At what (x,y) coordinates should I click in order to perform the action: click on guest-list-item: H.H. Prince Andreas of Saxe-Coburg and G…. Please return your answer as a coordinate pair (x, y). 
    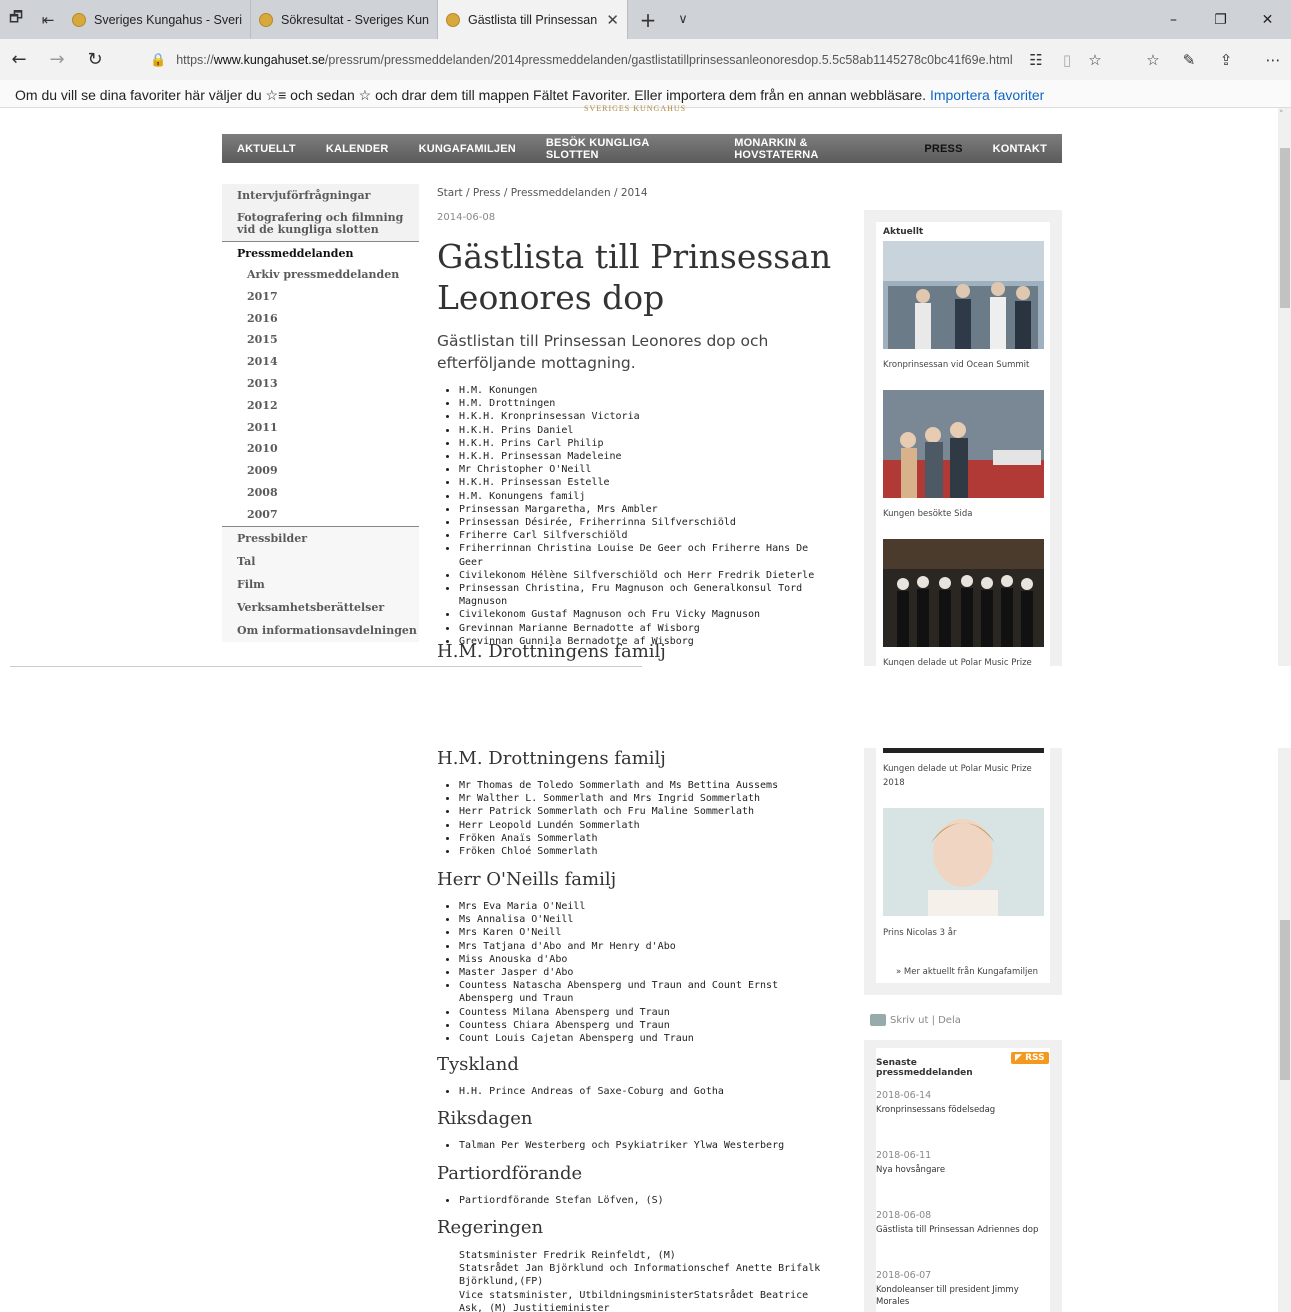
    Looking at the image, I should click on (648, 1091).